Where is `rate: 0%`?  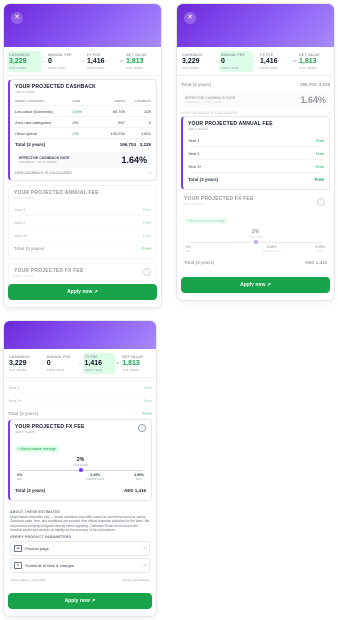 rate: 0% is located at coordinates (75, 122).